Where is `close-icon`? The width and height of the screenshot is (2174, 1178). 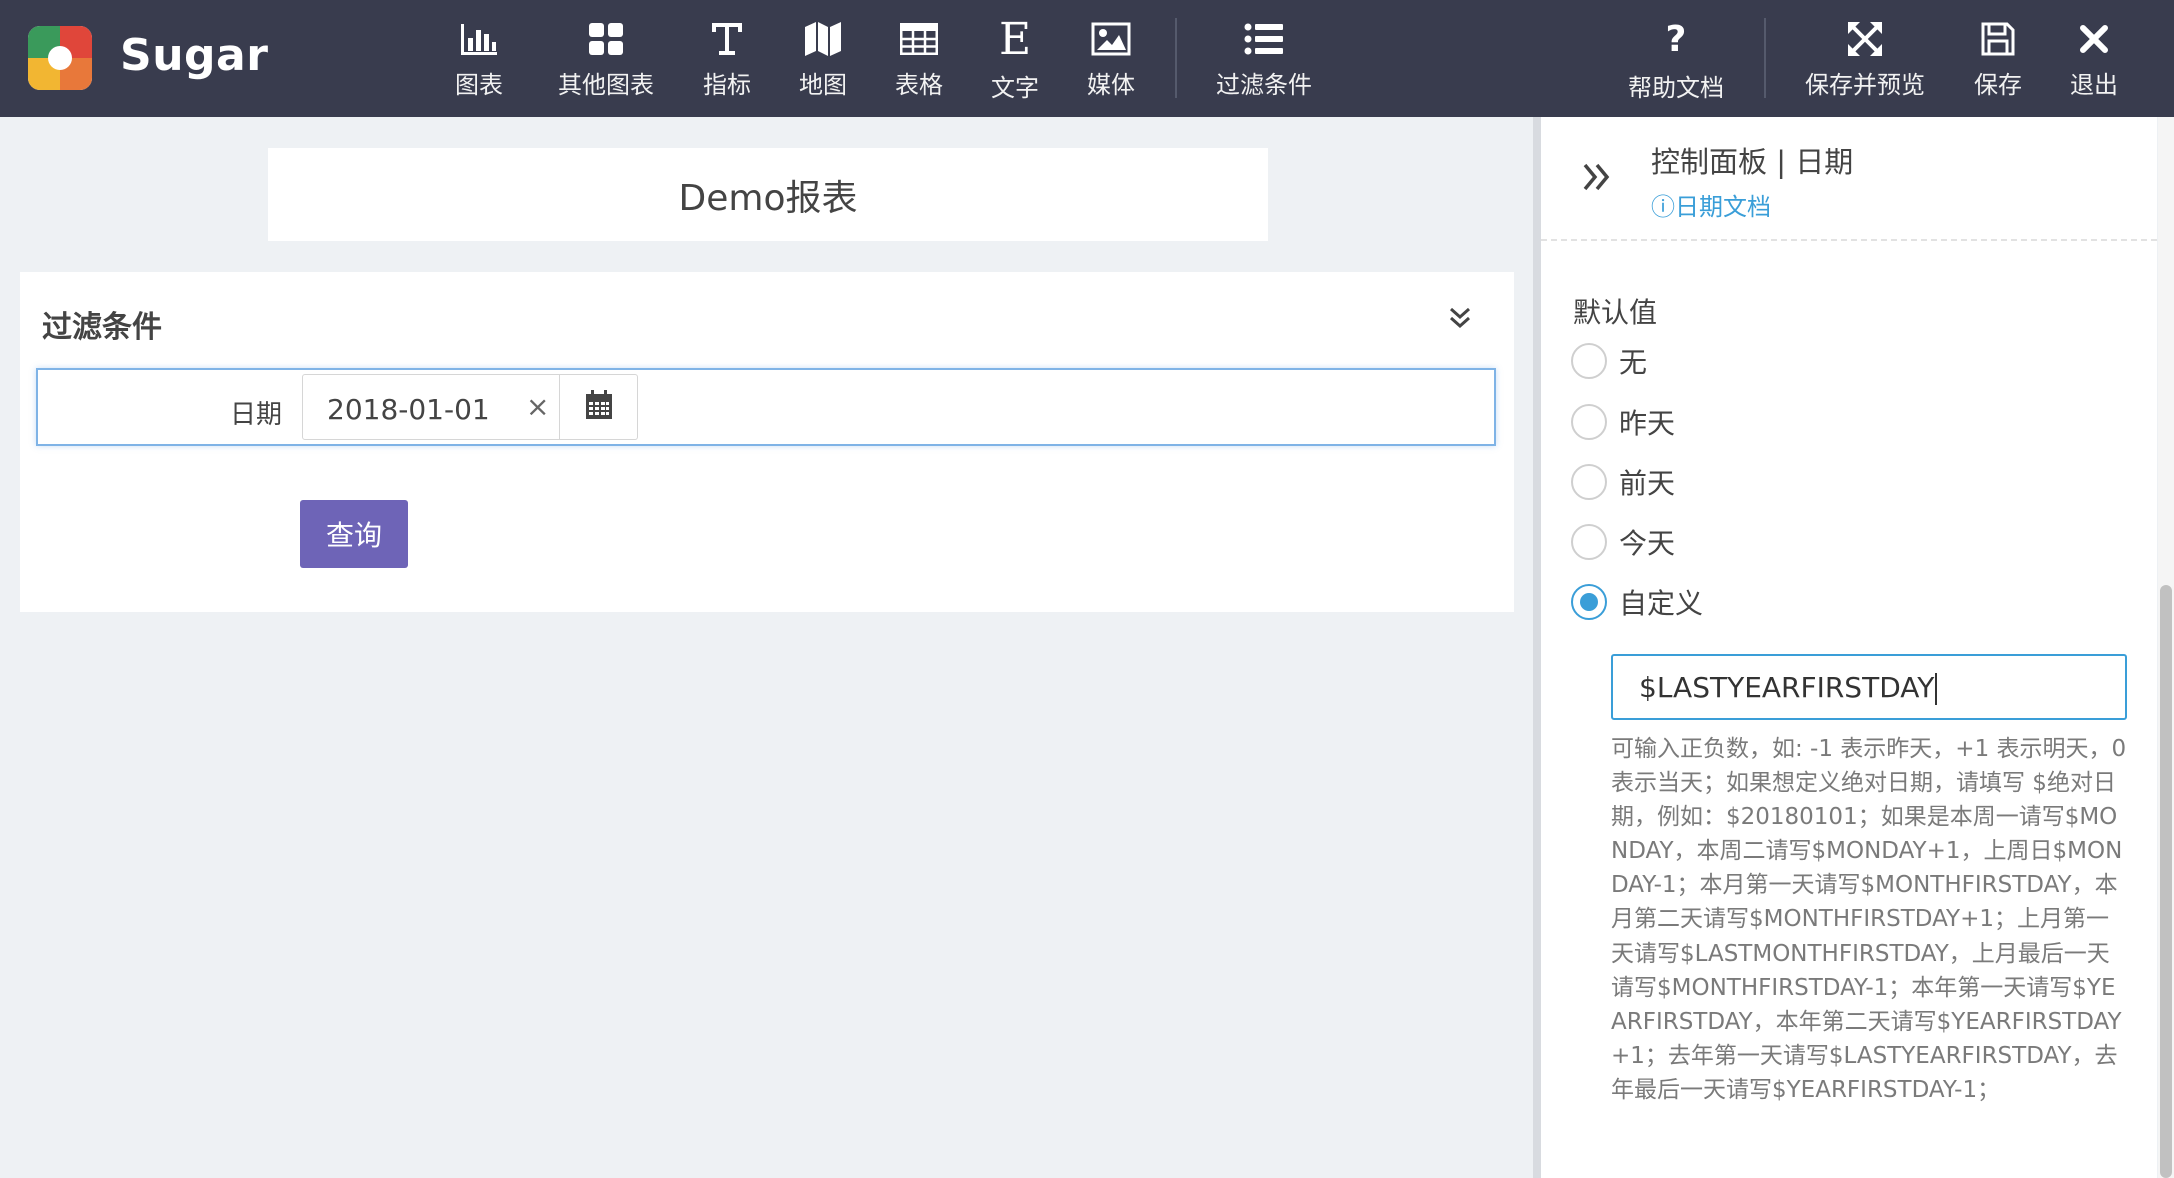 close-icon is located at coordinates (2094, 38).